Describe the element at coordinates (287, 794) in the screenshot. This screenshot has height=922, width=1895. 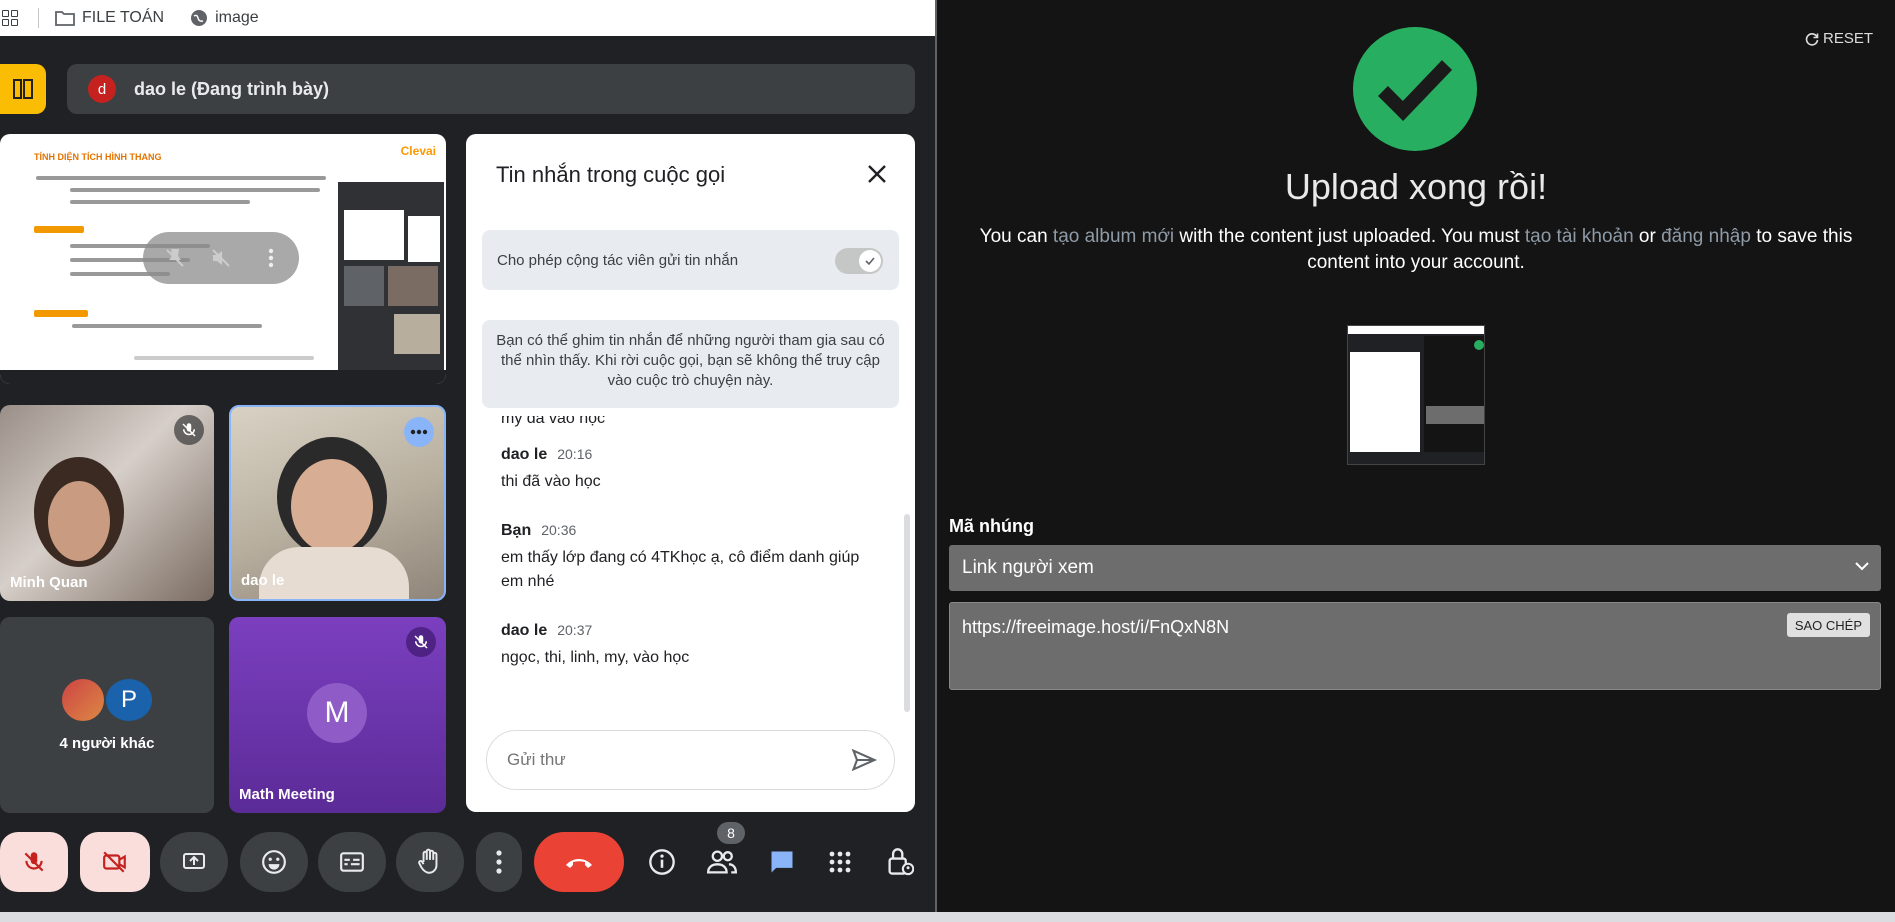
I see `participant-name: Math Meeting` at that location.